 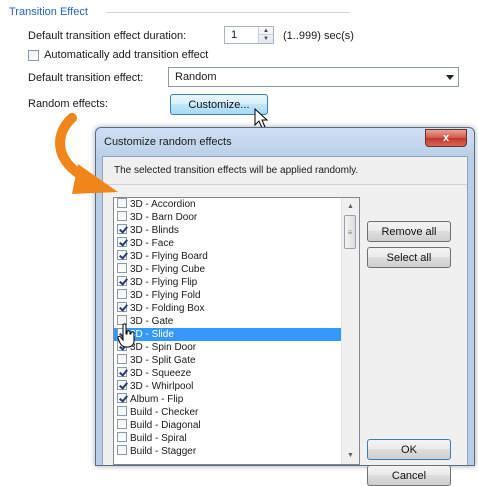 What do you see at coordinates (228, 425) in the screenshot?
I see `list-item: Build - Diagonal` at bounding box center [228, 425].